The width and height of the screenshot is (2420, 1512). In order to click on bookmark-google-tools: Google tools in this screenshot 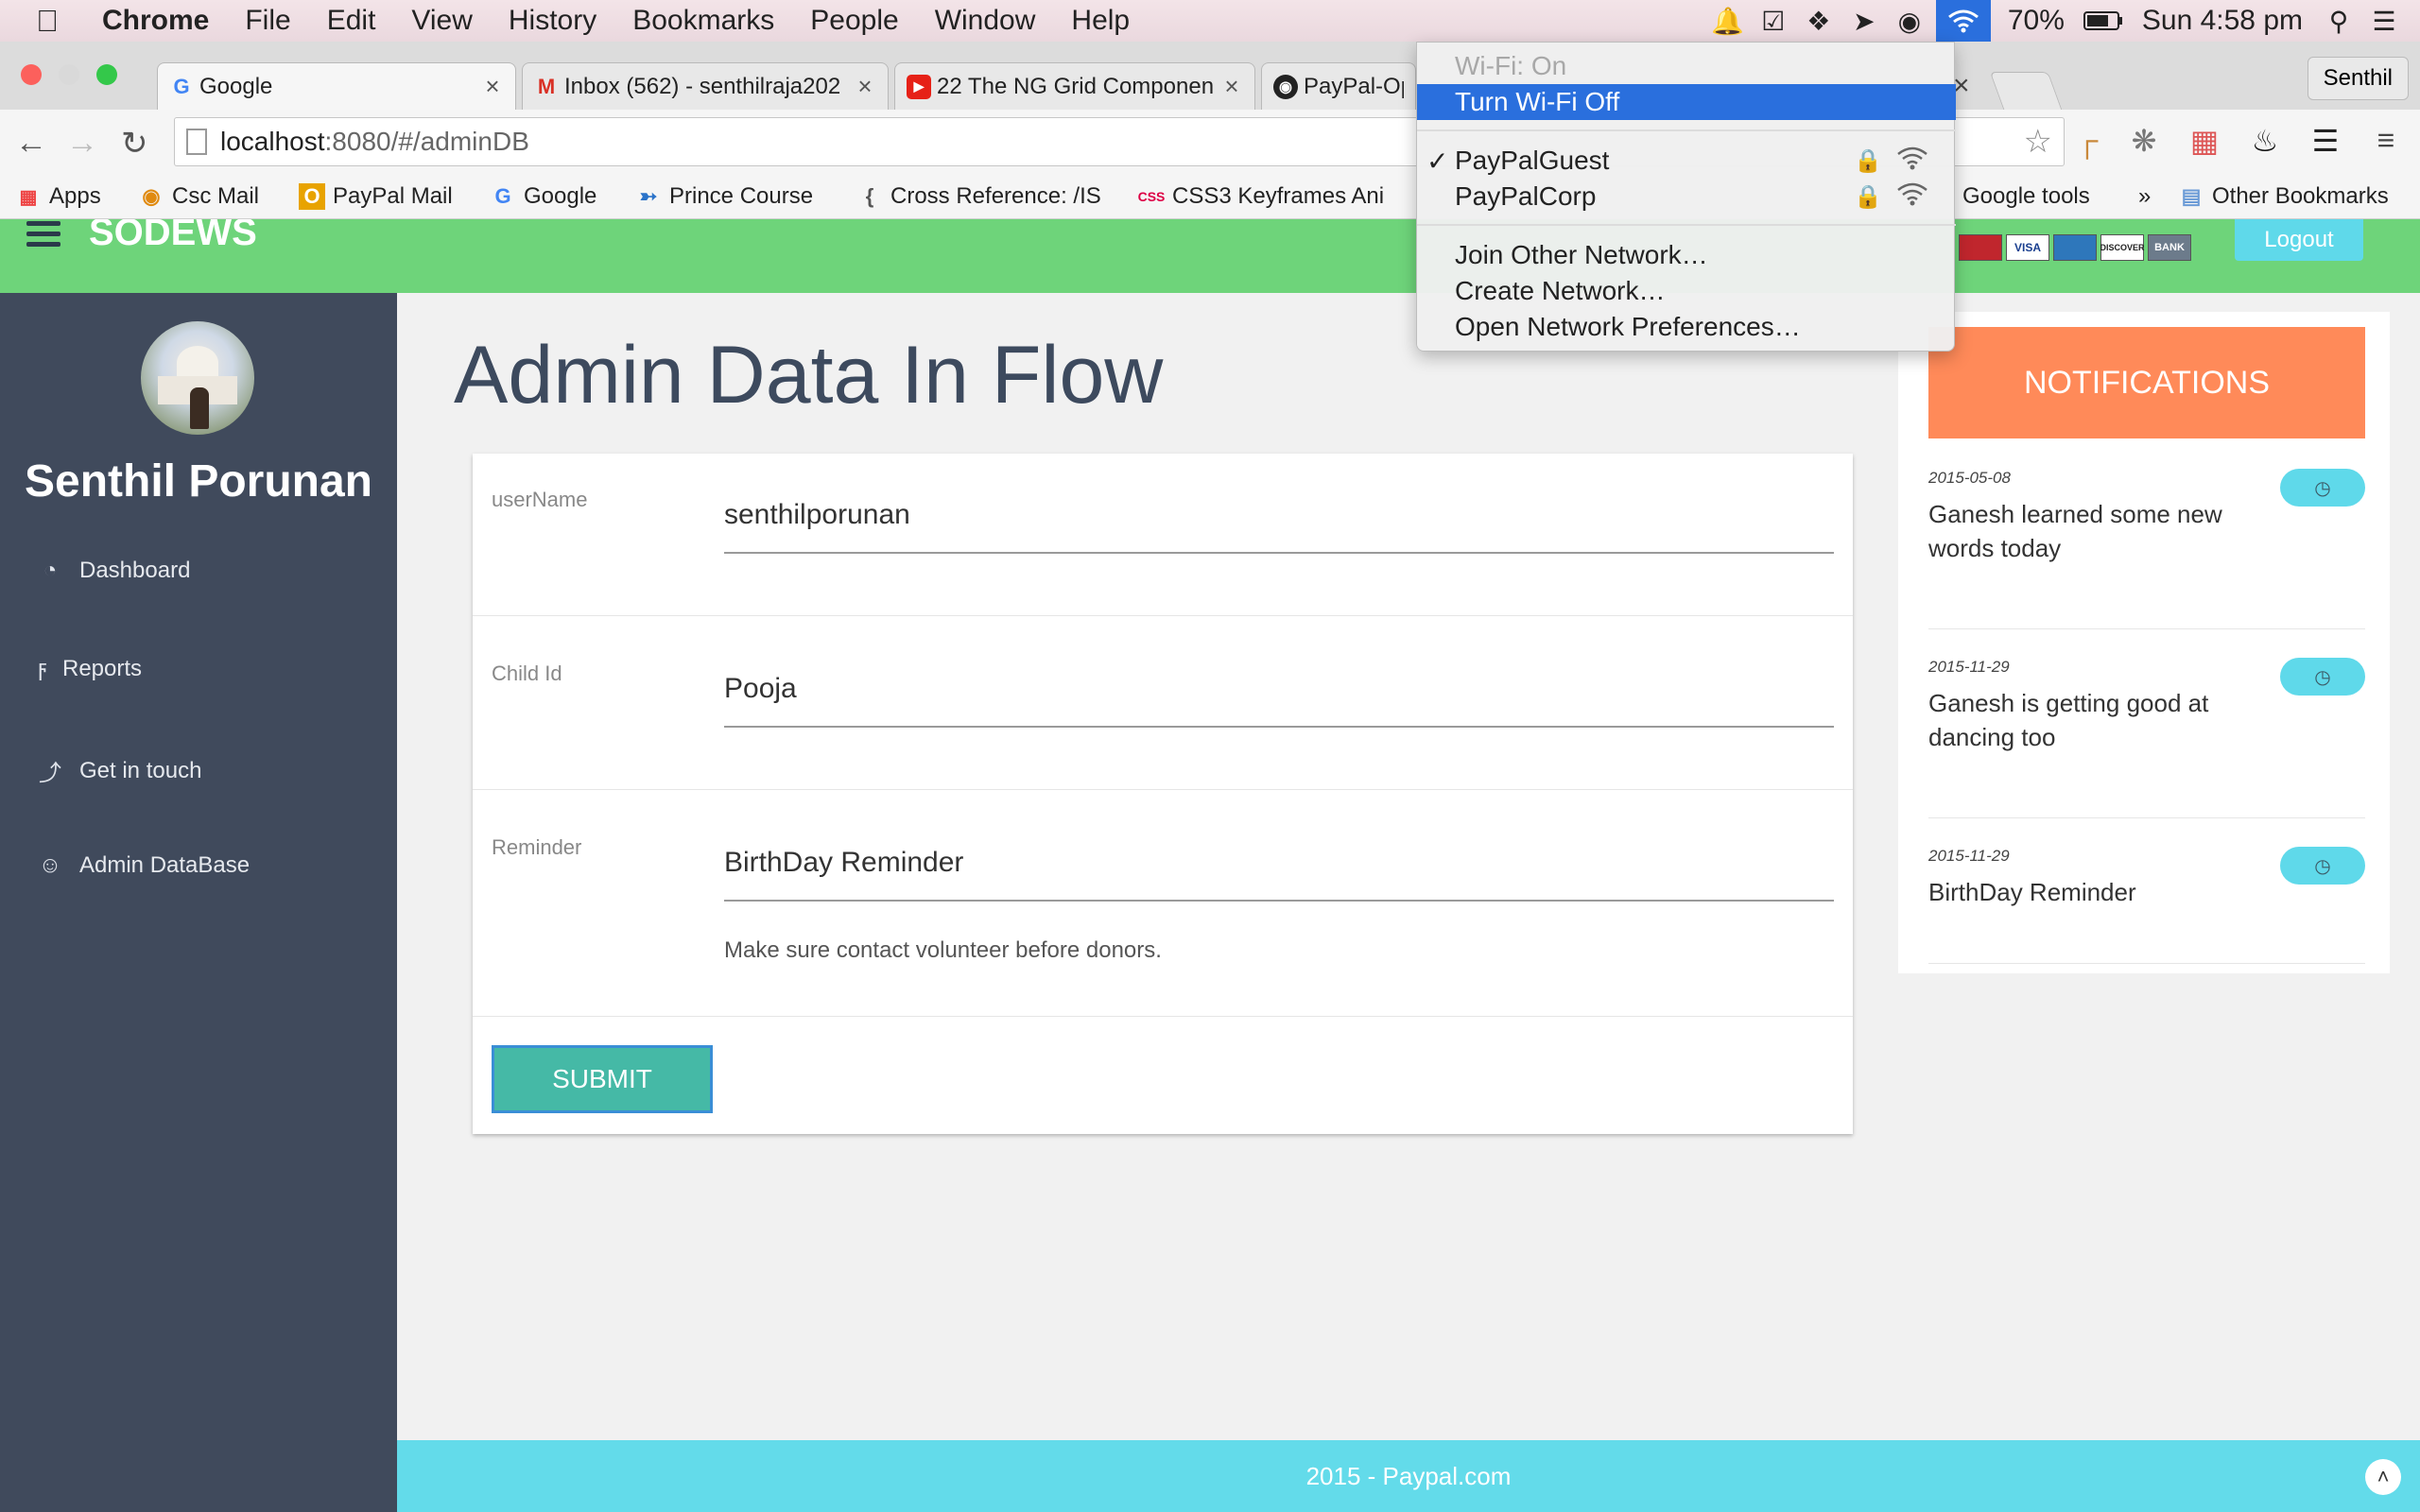, I will do `click(2026, 196)`.